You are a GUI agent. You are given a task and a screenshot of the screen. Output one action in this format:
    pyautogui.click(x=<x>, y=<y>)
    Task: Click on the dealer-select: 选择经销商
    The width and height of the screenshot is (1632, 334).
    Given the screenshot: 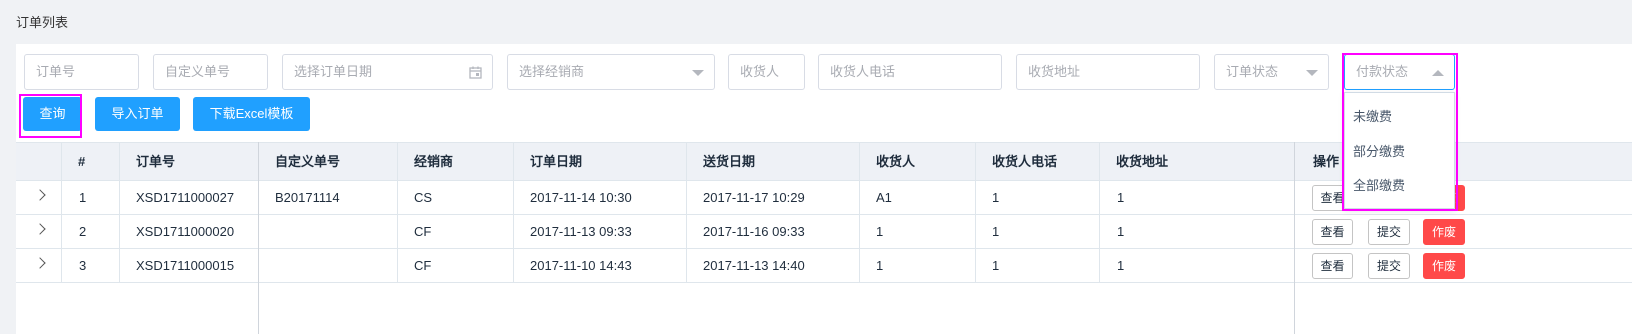 What is the action you would take?
    pyautogui.click(x=611, y=72)
    